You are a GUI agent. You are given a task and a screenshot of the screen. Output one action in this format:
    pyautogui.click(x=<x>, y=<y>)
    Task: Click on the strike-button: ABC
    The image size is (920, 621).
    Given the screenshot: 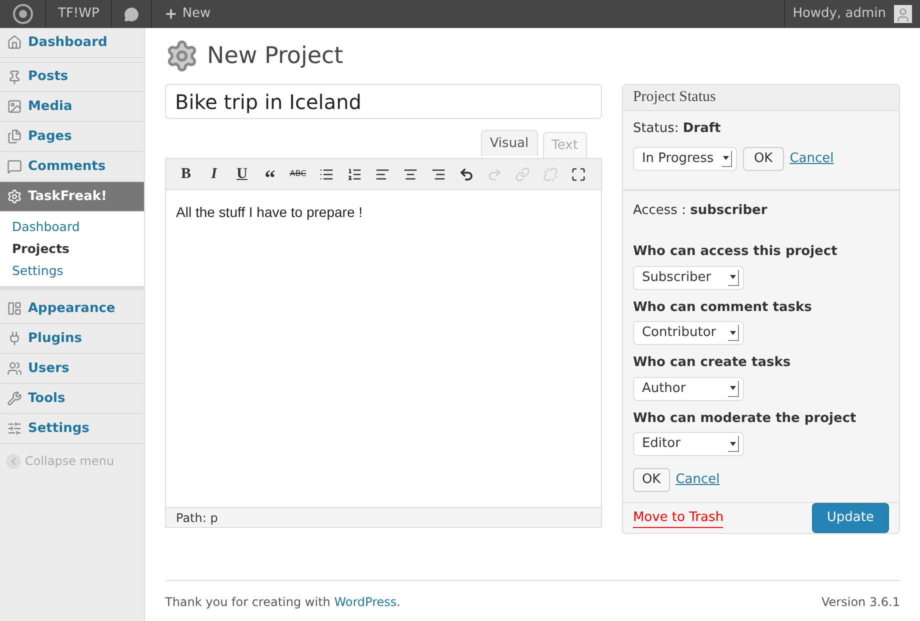 What is the action you would take?
    pyautogui.click(x=298, y=174)
    